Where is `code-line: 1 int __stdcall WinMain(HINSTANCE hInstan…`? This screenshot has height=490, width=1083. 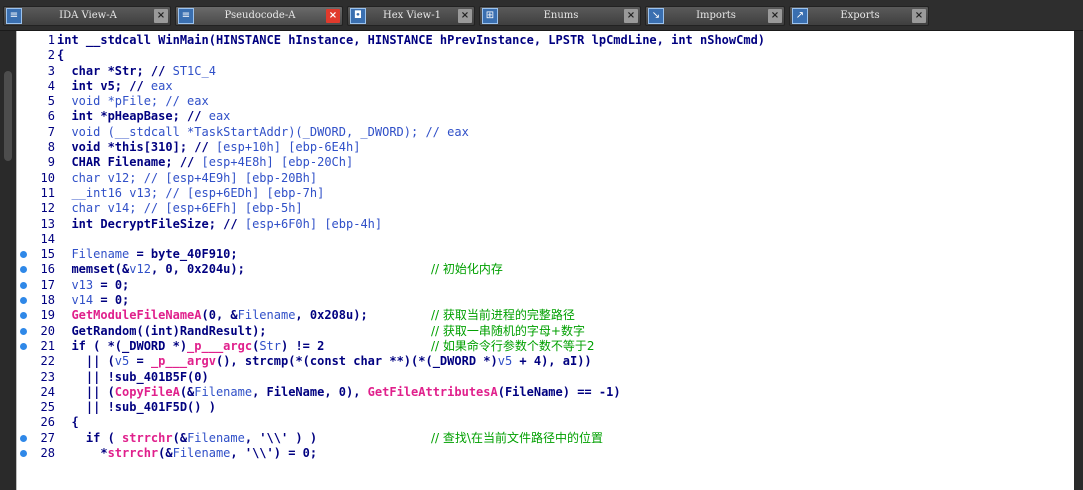
code-line: 1 int __stdcall WinMain(HINSTANCE hInstan… is located at coordinates (546, 40).